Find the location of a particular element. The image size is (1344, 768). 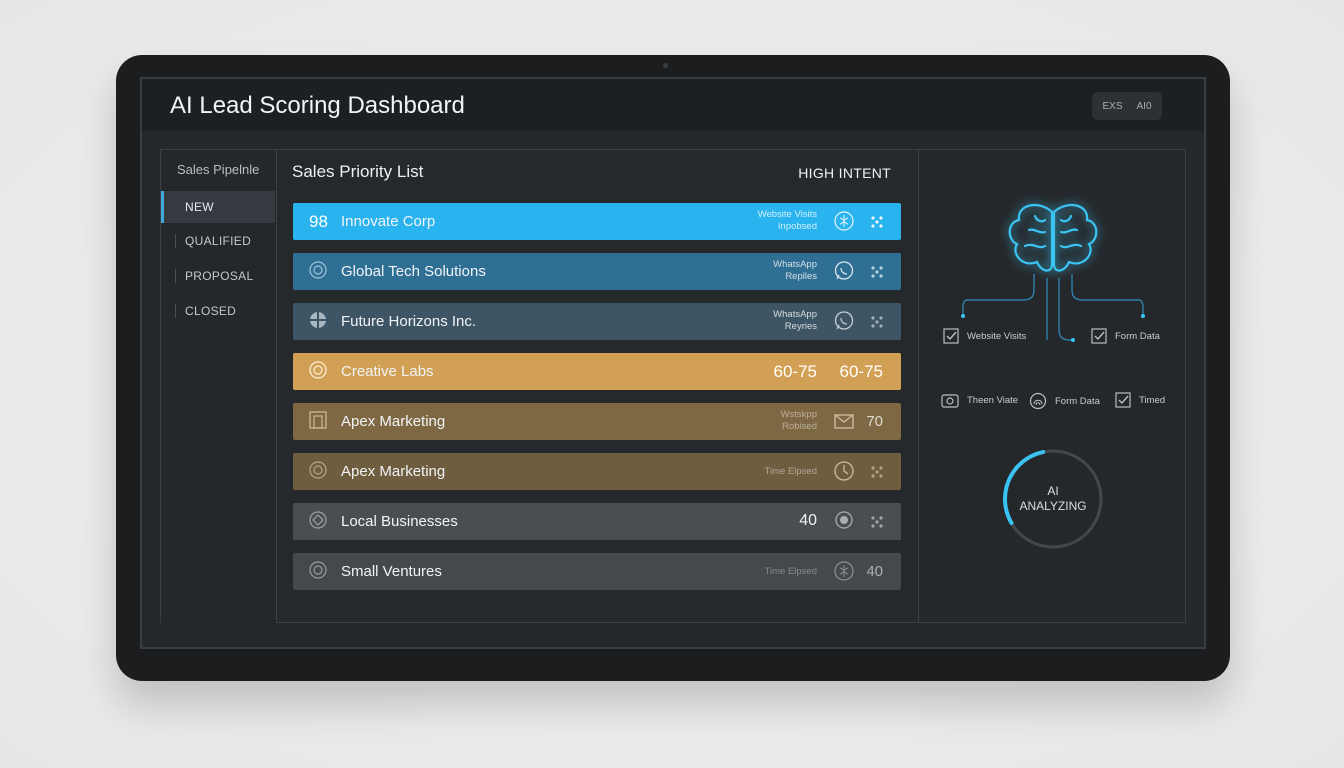

lead-row: Future Horizons Inc. WhatsApp Reyries is located at coordinates (597, 321).